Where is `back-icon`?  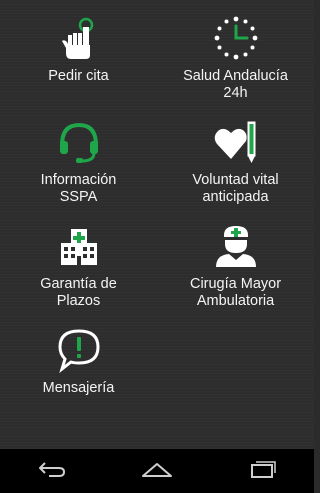 back-icon is located at coordinates (52, 471).